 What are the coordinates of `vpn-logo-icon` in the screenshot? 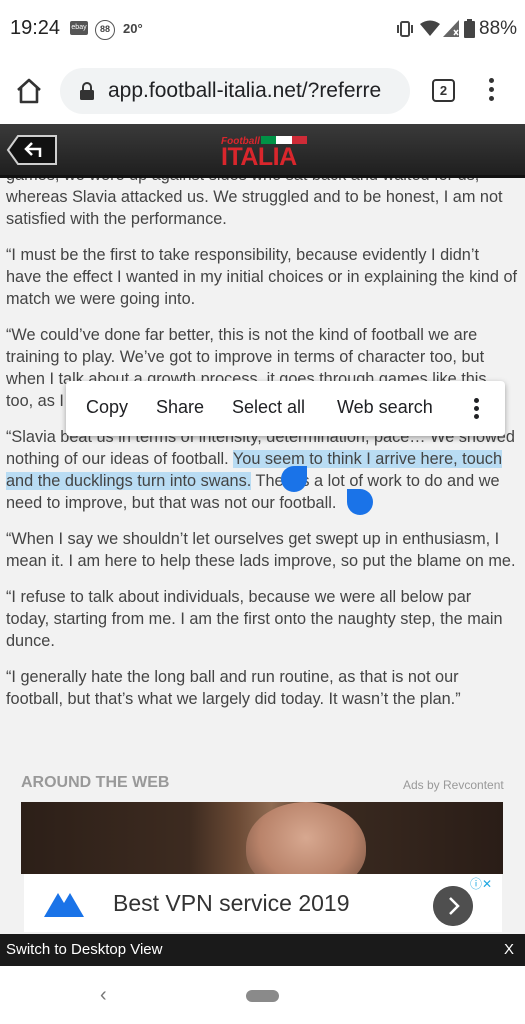 It's located at (64, 905).